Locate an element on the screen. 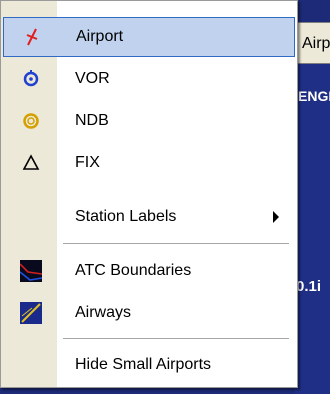  submenu-arrow-icon is located at coordinates (276, 217).